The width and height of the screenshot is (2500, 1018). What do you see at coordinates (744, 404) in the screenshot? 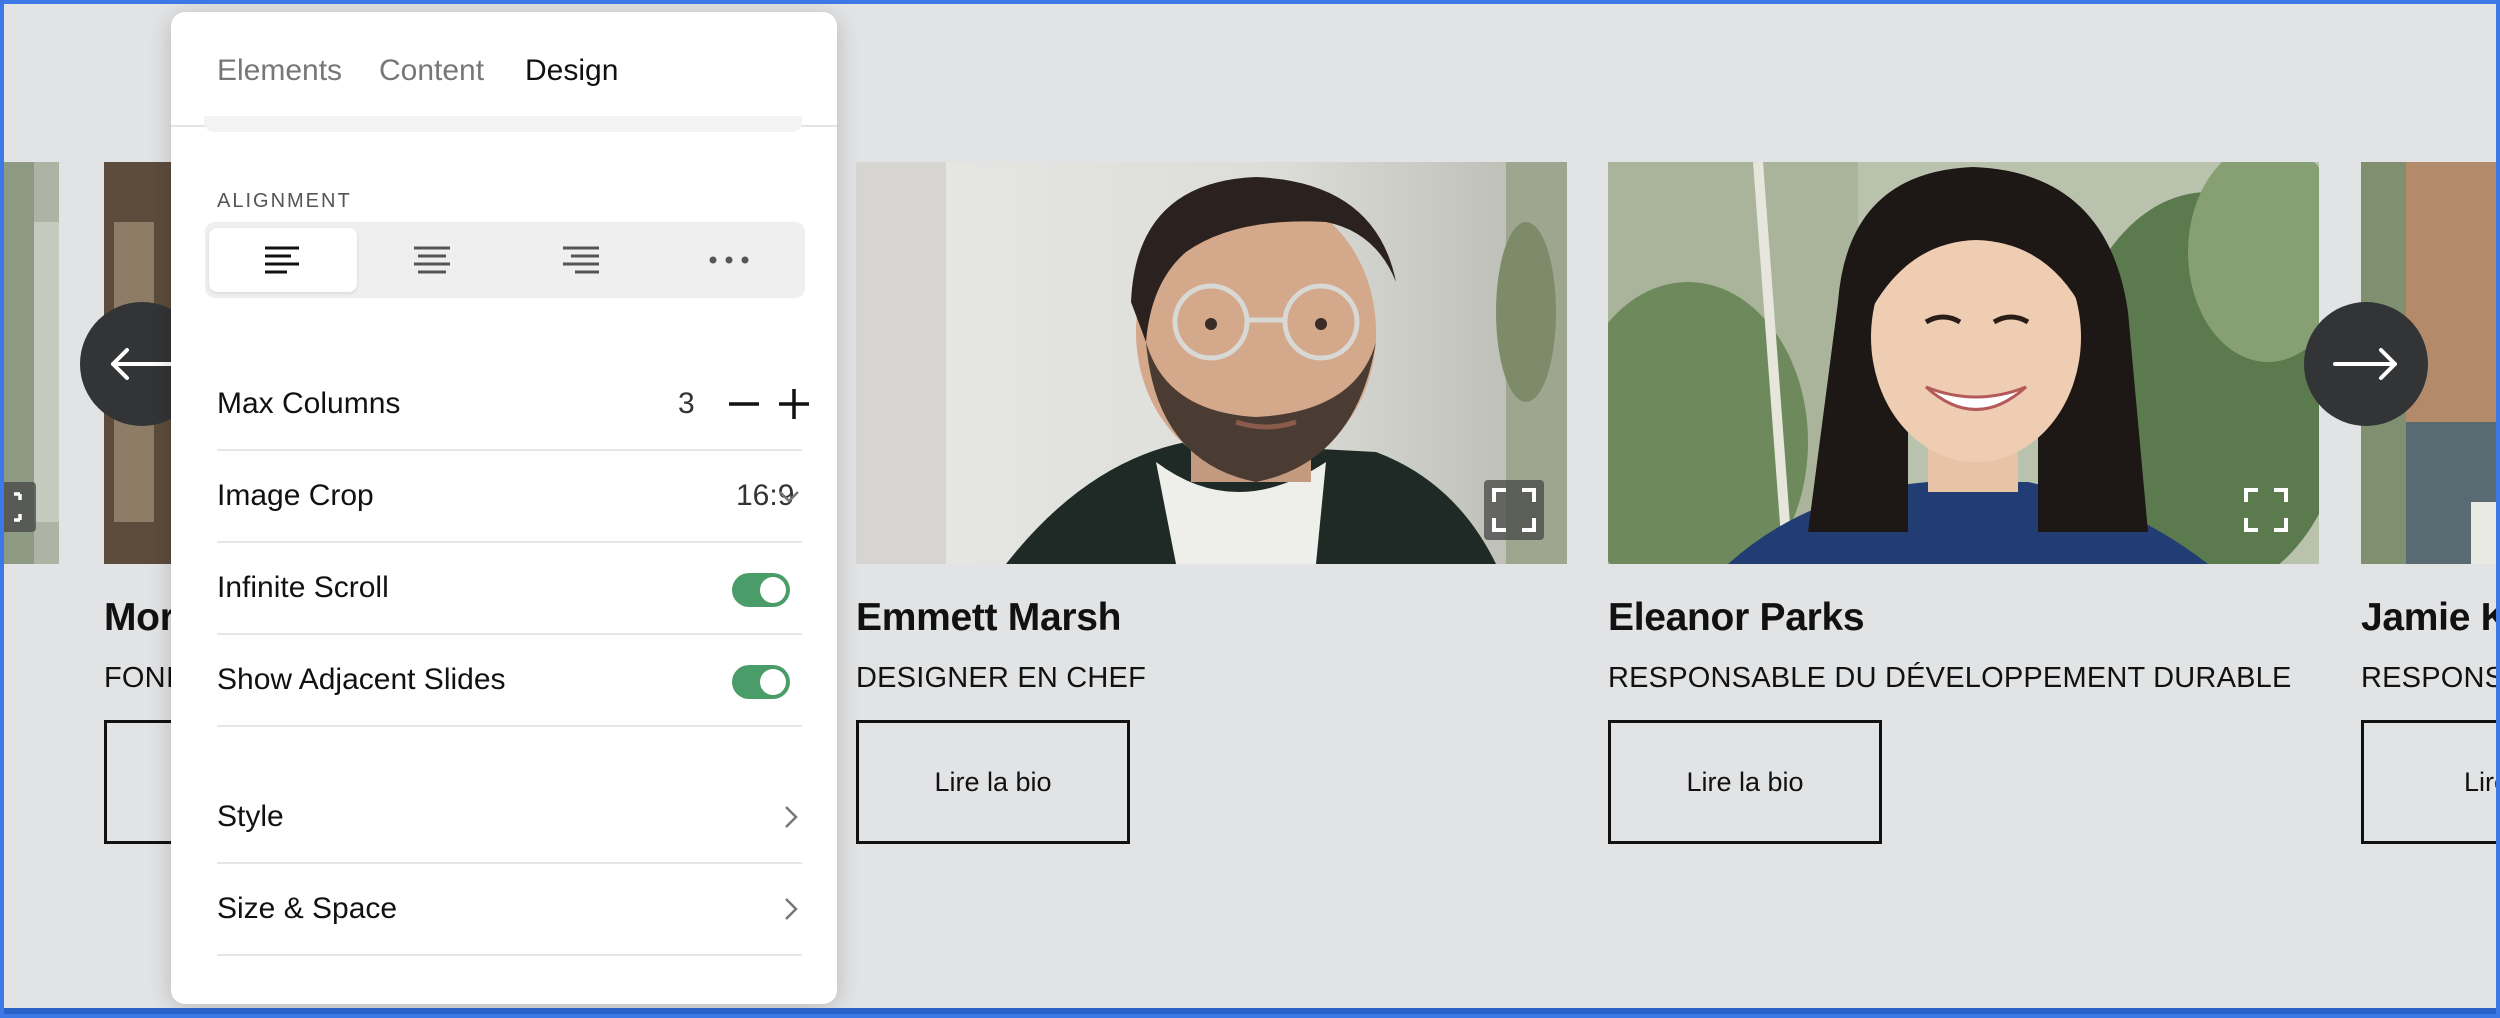
I see `minus-icon` at bounding box center [744, 404].